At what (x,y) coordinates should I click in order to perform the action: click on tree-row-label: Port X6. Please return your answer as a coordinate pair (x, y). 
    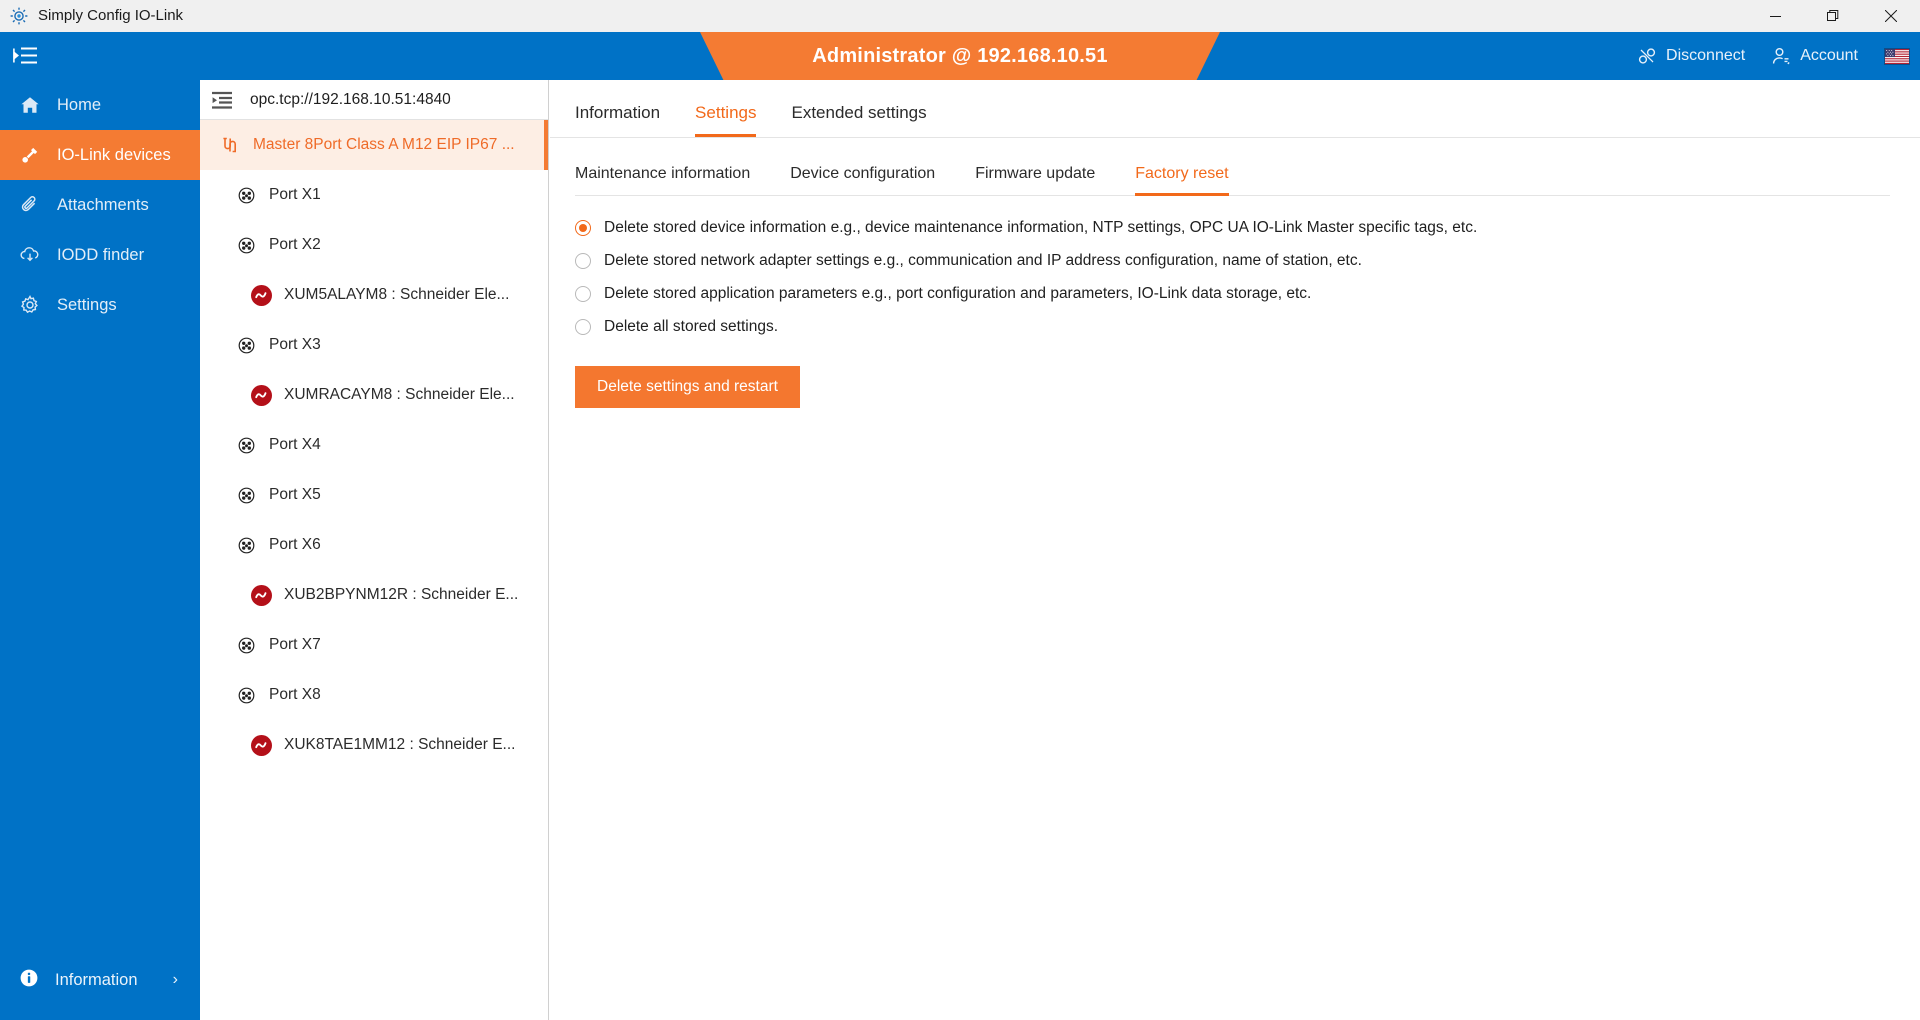
    Looking at the image, I should click on (295, 544).